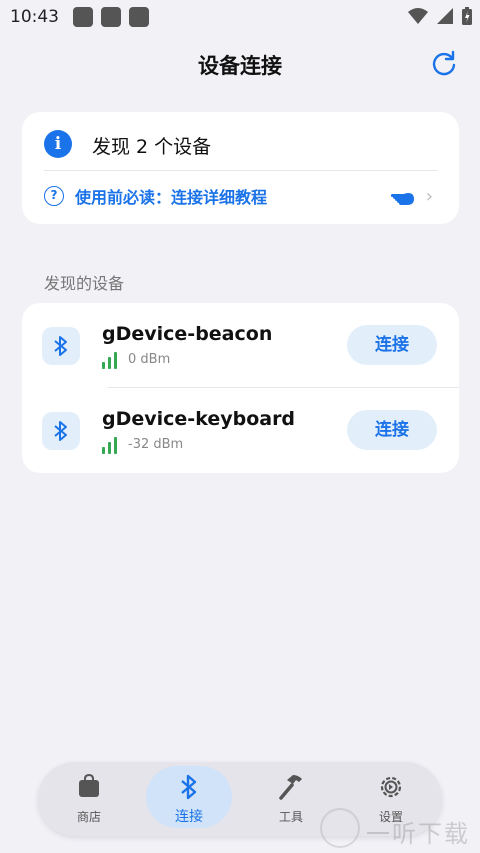 Image resolution: width=480 pixels, height=853 pixels. Describe the element at coordinates (171, 197) in the screenshot. I see `tutorial-link-label: 使用前必读：连接详细教程` at that location.